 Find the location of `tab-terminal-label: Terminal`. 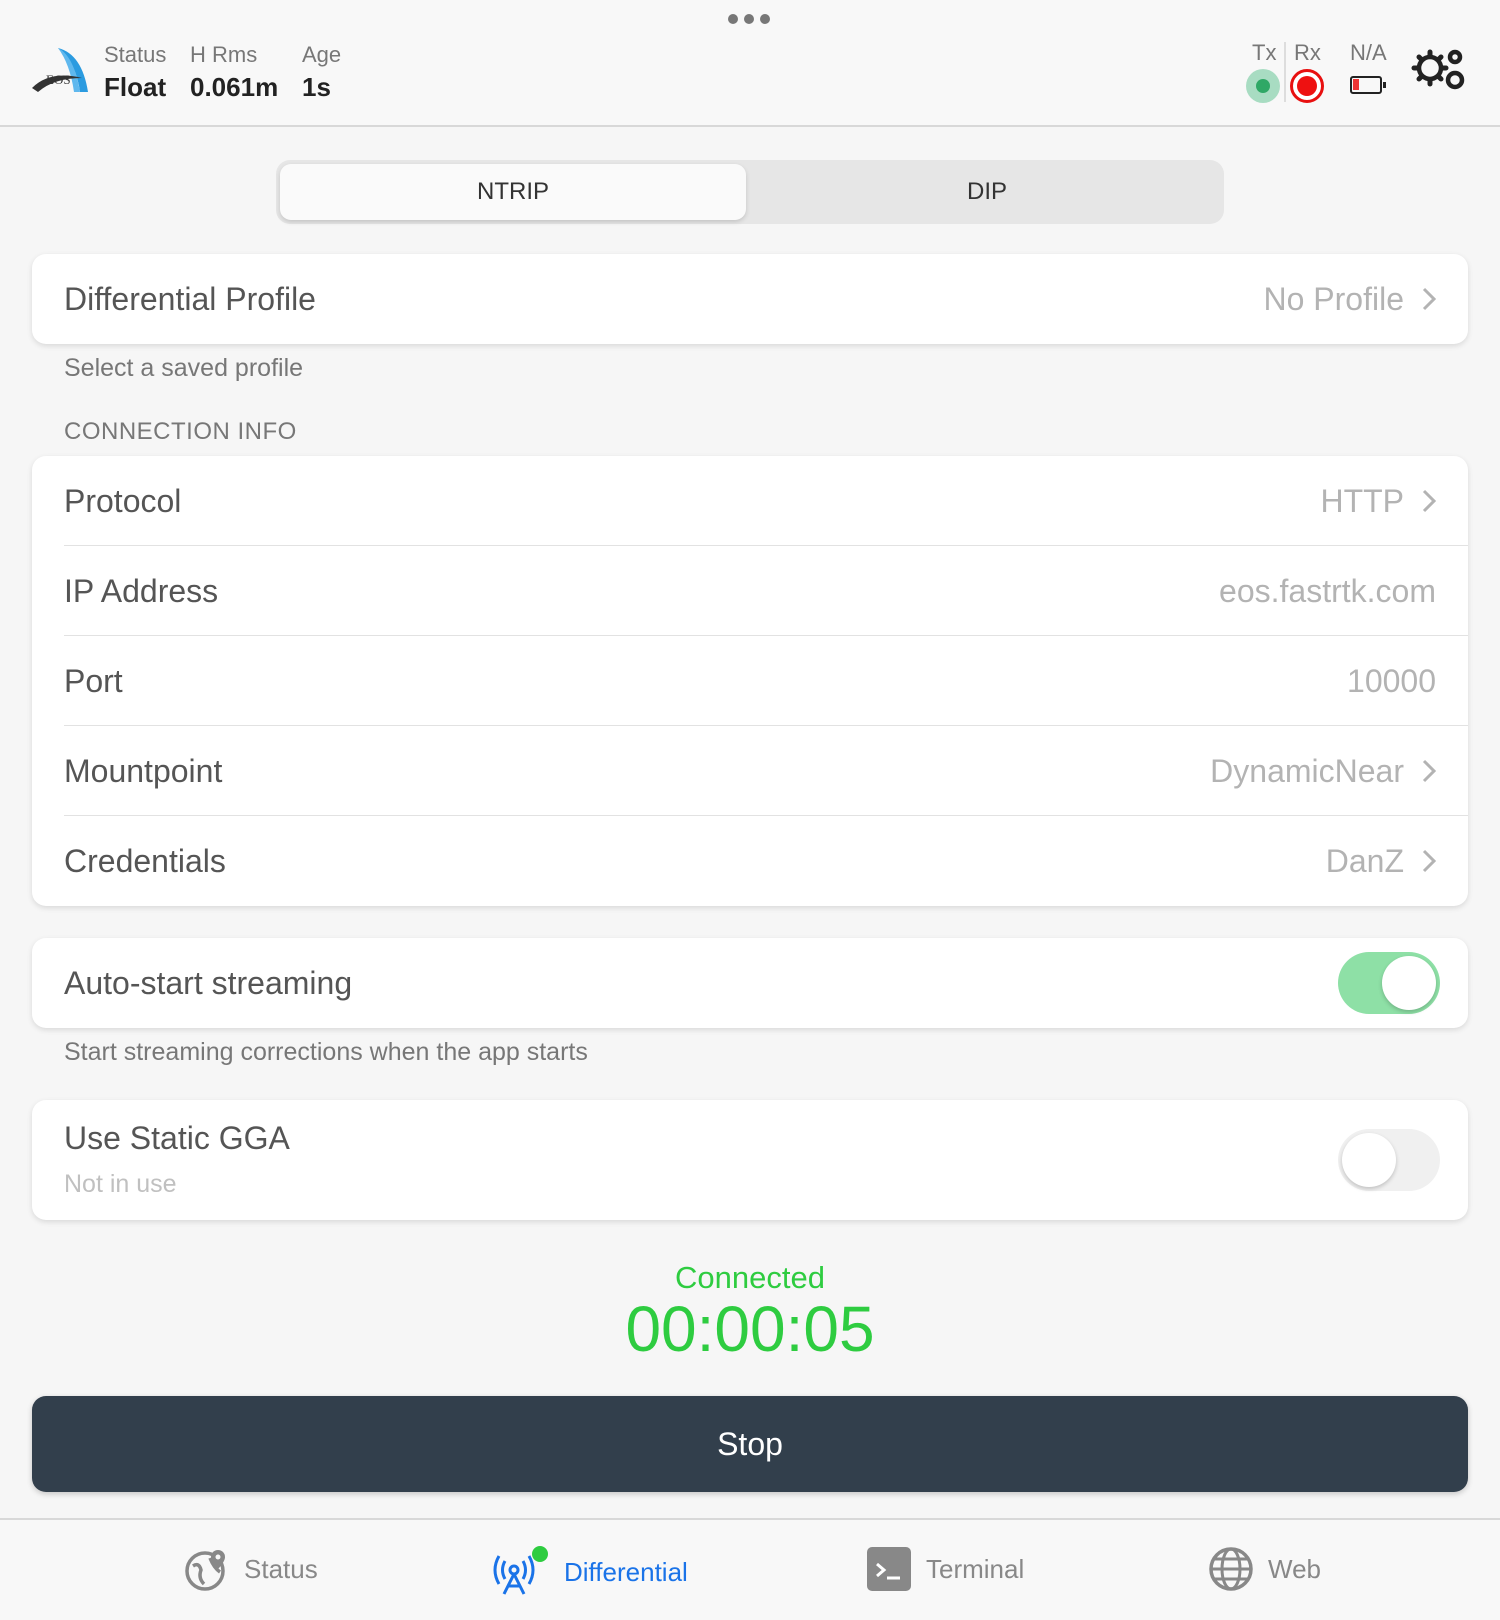

tab-terminal-label: Terminal is located at coordinates (975, 1568).